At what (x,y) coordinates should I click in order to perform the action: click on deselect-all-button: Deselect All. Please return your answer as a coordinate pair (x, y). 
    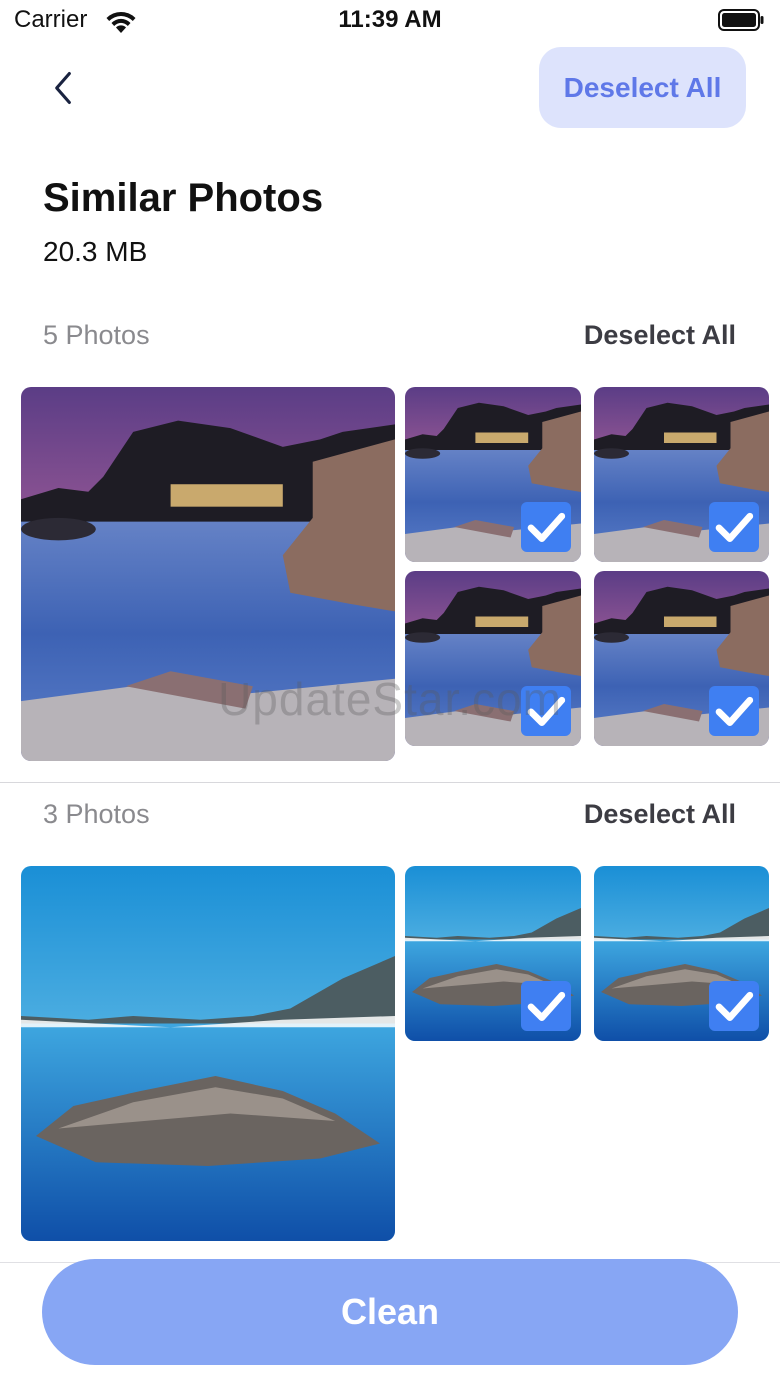
    Looking at the image, I should click on (642, 87).